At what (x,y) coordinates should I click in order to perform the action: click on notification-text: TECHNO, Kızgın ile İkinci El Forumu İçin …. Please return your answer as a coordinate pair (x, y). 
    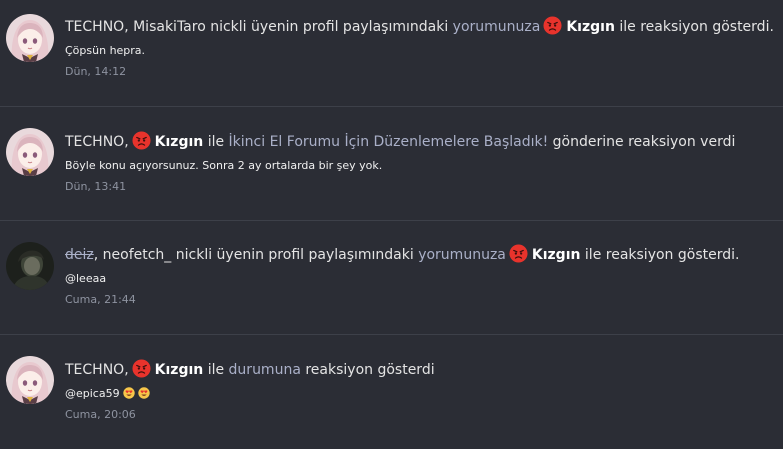
    Looking at the image, I should click on (420, 141).